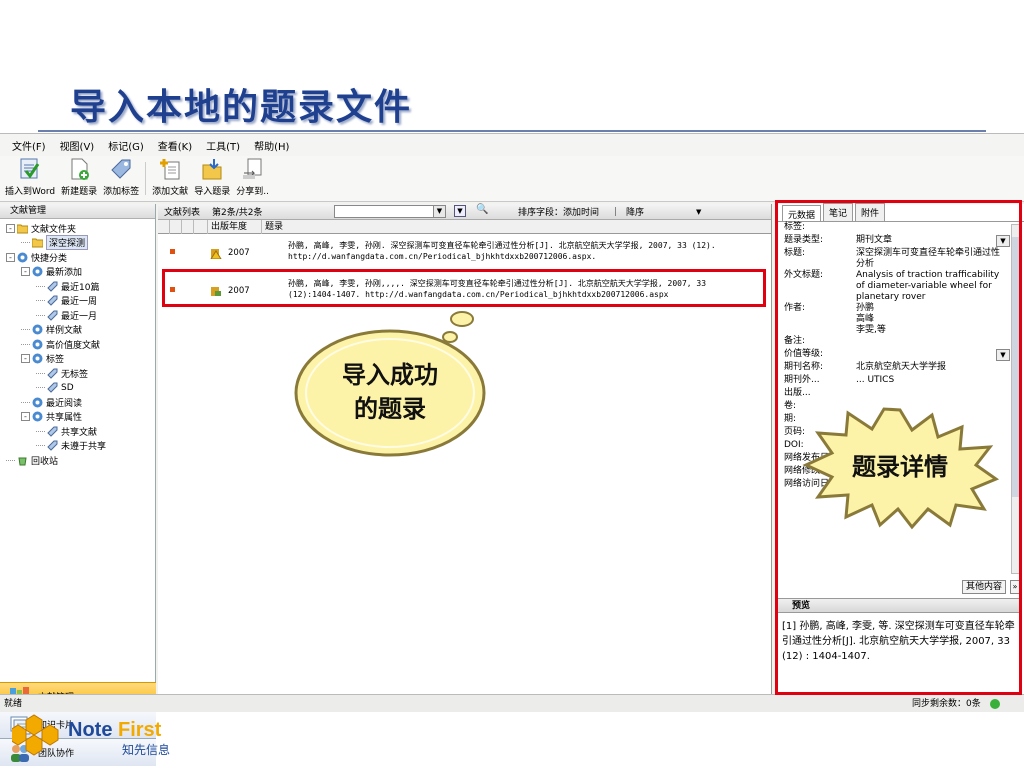 This screenshot has height=768, width=1024. I want to click on tree-item: - 文献文件夹, so click(77, 228).